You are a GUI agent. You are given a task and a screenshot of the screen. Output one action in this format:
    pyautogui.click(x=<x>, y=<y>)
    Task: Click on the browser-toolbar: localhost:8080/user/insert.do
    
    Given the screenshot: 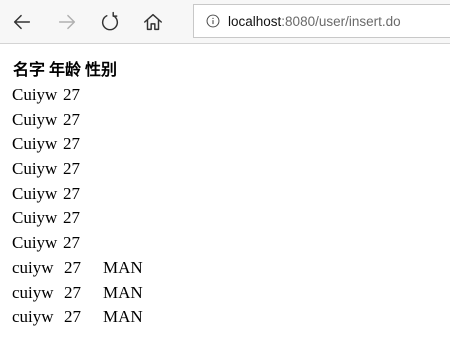 What is the action you would take?
    pyautogui.click(x=225, y=22)
    